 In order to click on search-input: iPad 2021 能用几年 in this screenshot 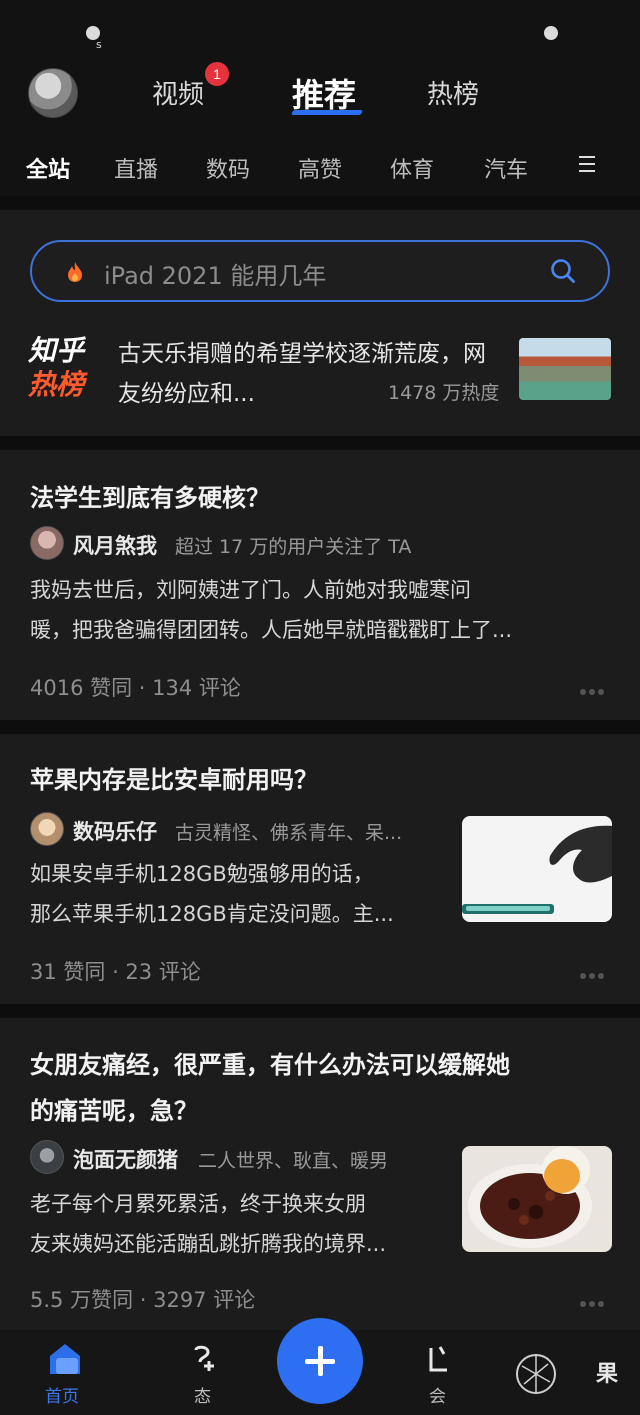, I will do `click(320, 271)`.